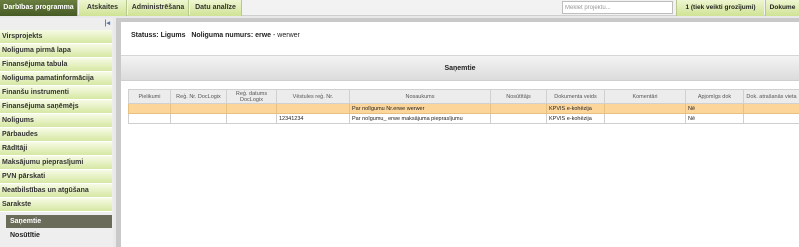 Image resolution: width=799 pixels, height=247 pixels. Describe the element at coordinates (56, 107) in the screenshot. I see `sidebar-item-finansejuma-sanemejs: Finansējuma saņēmējs` at that location.